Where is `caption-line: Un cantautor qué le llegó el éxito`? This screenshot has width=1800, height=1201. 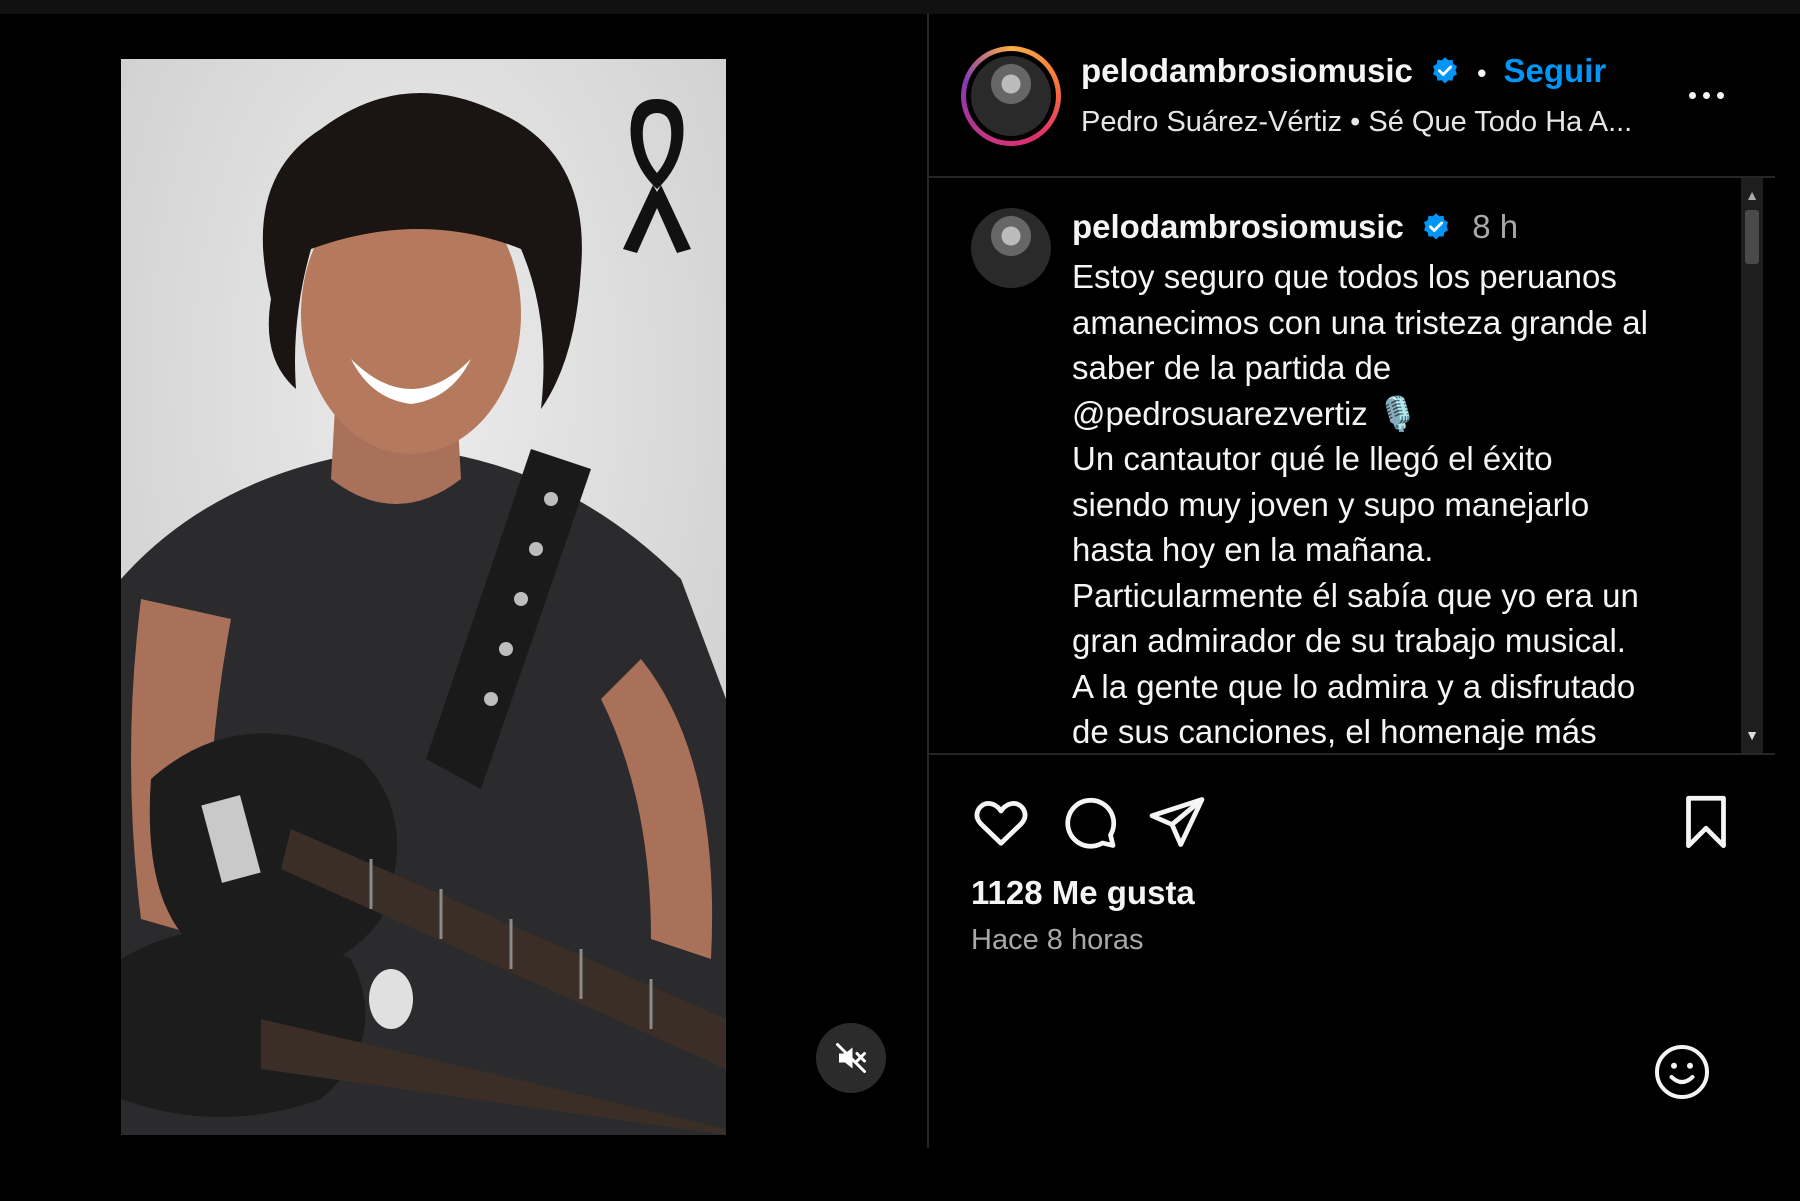 caption-line: Un cantautor qué le llegó el éxito is located at coordinates (1312, 458).